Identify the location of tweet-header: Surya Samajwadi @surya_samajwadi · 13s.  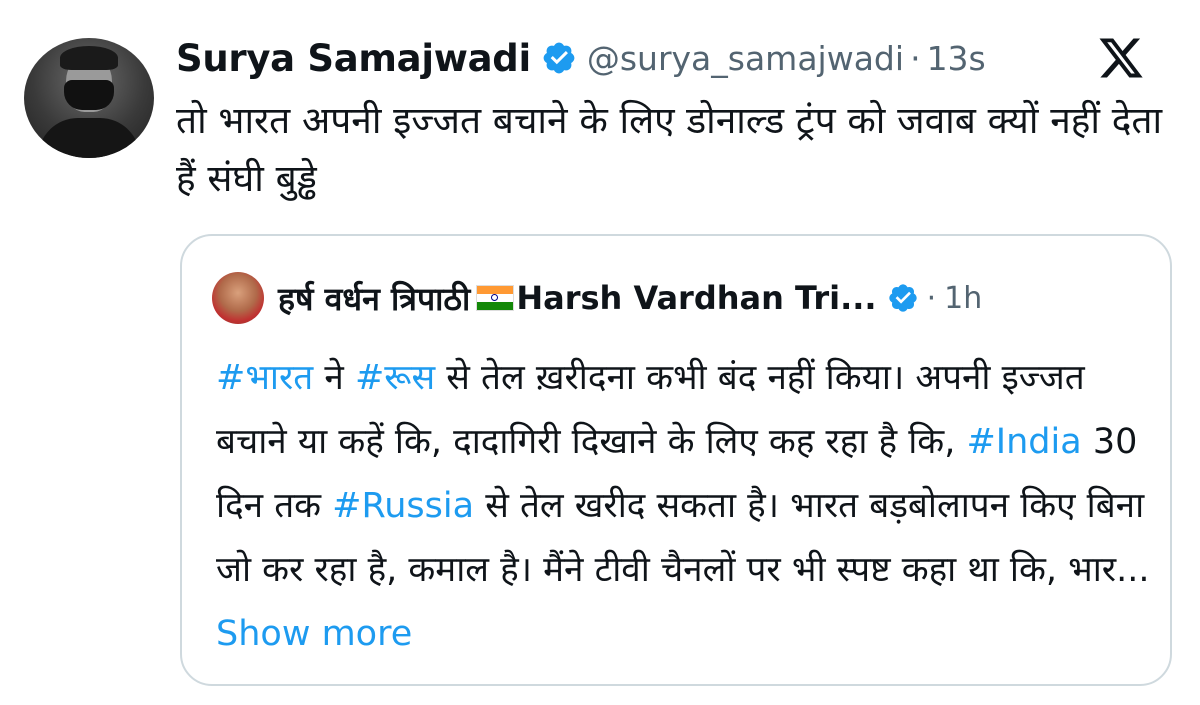
(581, 58).